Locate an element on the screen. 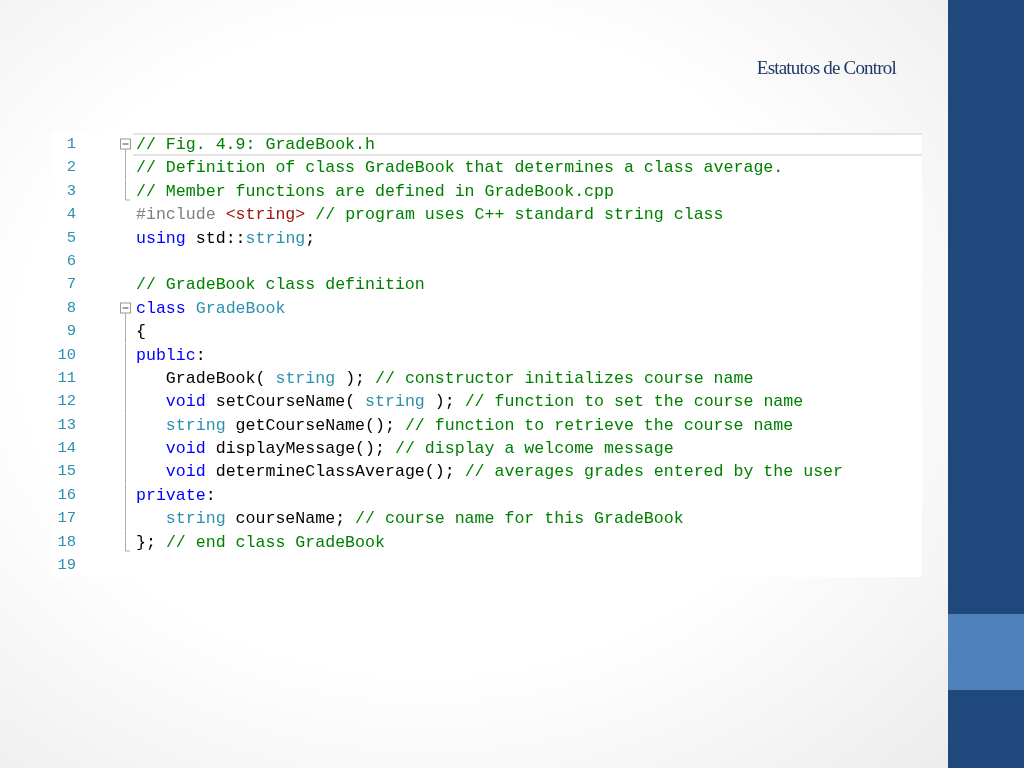 Image resolution: width=1024 pixels, height=768 pixels. code-line: public: is located at coordinates (171, 355).